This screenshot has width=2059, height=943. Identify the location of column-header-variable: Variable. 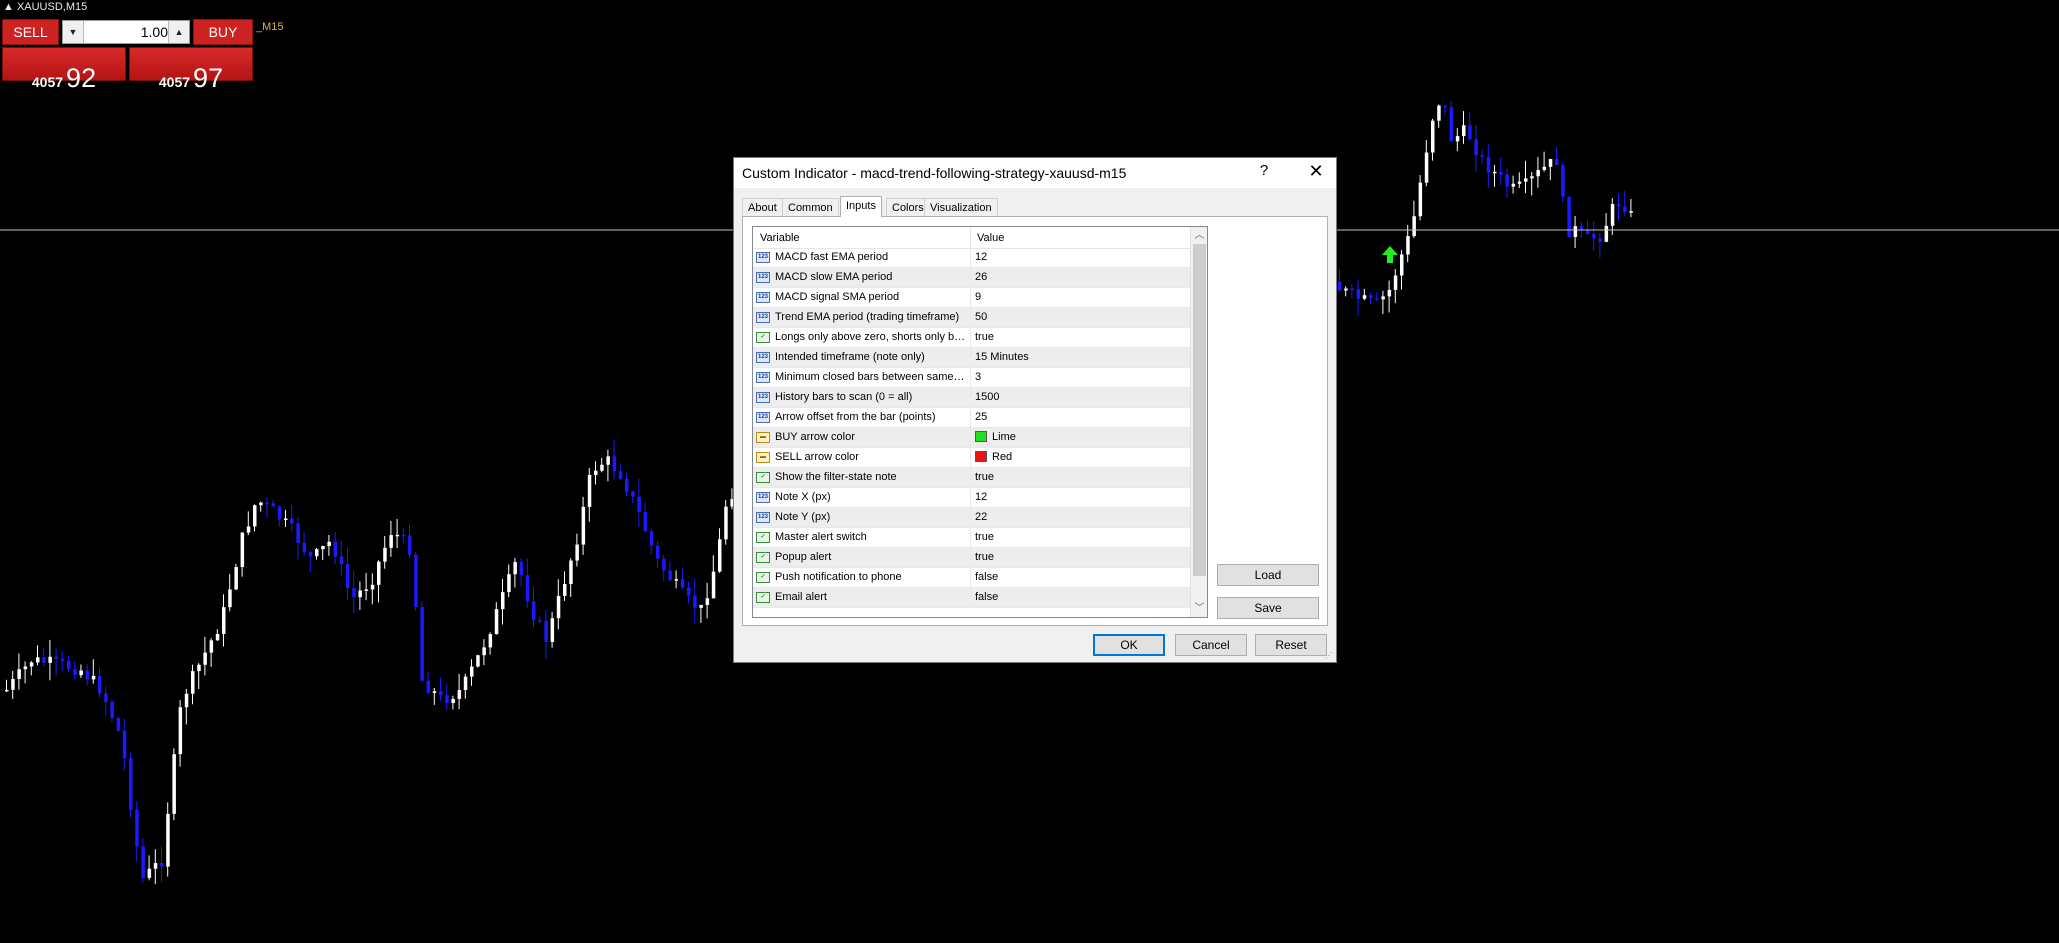
(780, 238).